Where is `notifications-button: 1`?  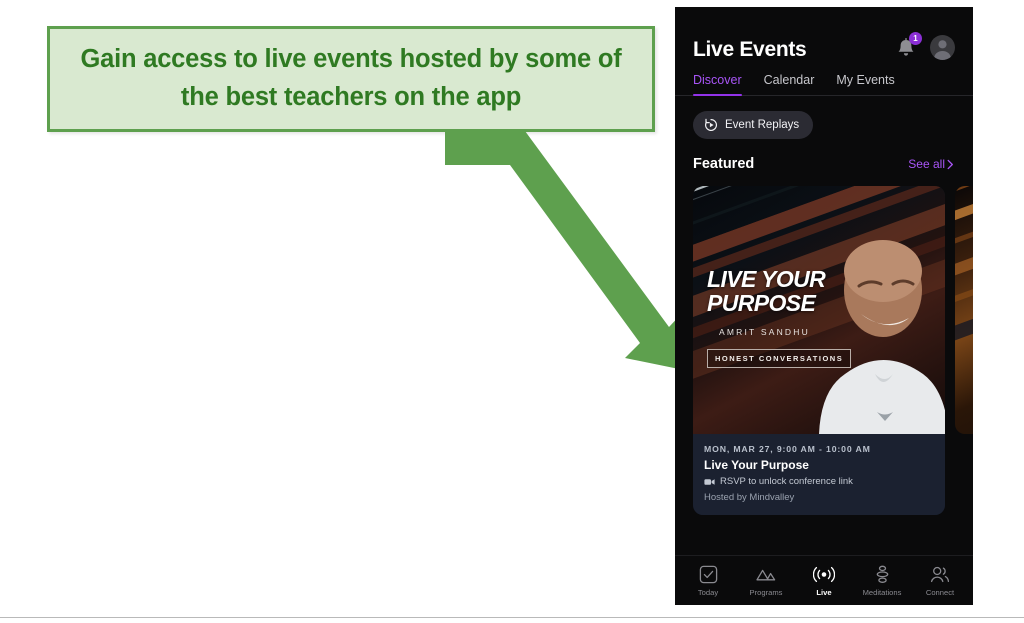 notifications-button: 1 is located at coordinates (909, 45).